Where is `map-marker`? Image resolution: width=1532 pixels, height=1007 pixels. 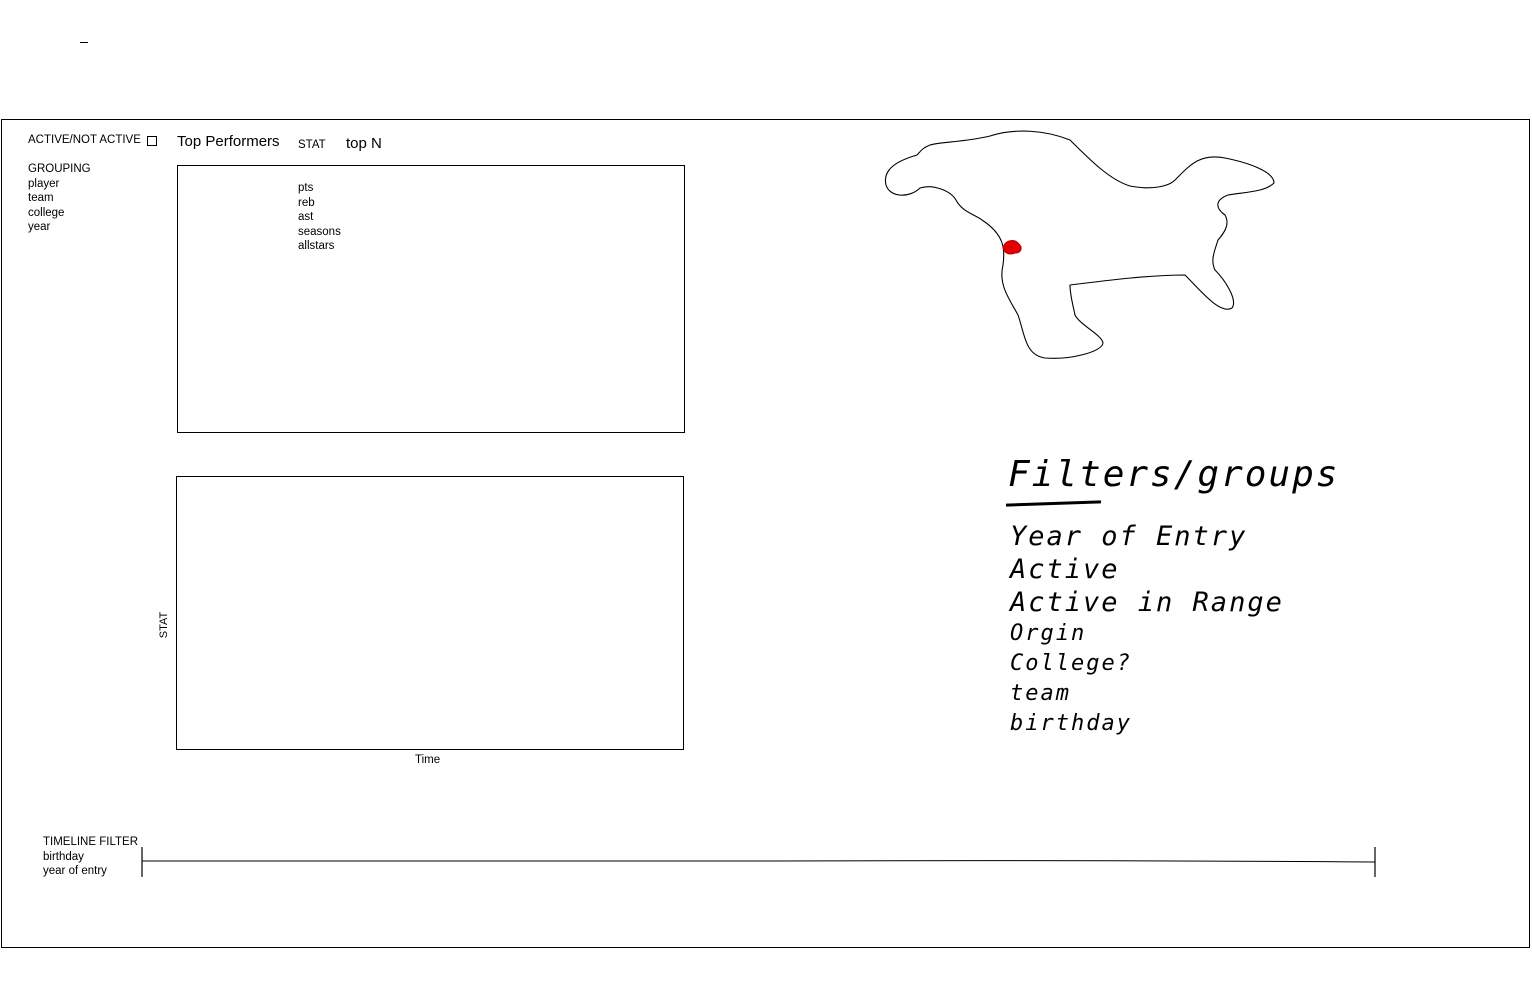
map-marker is located at coordinates (1012, 247).